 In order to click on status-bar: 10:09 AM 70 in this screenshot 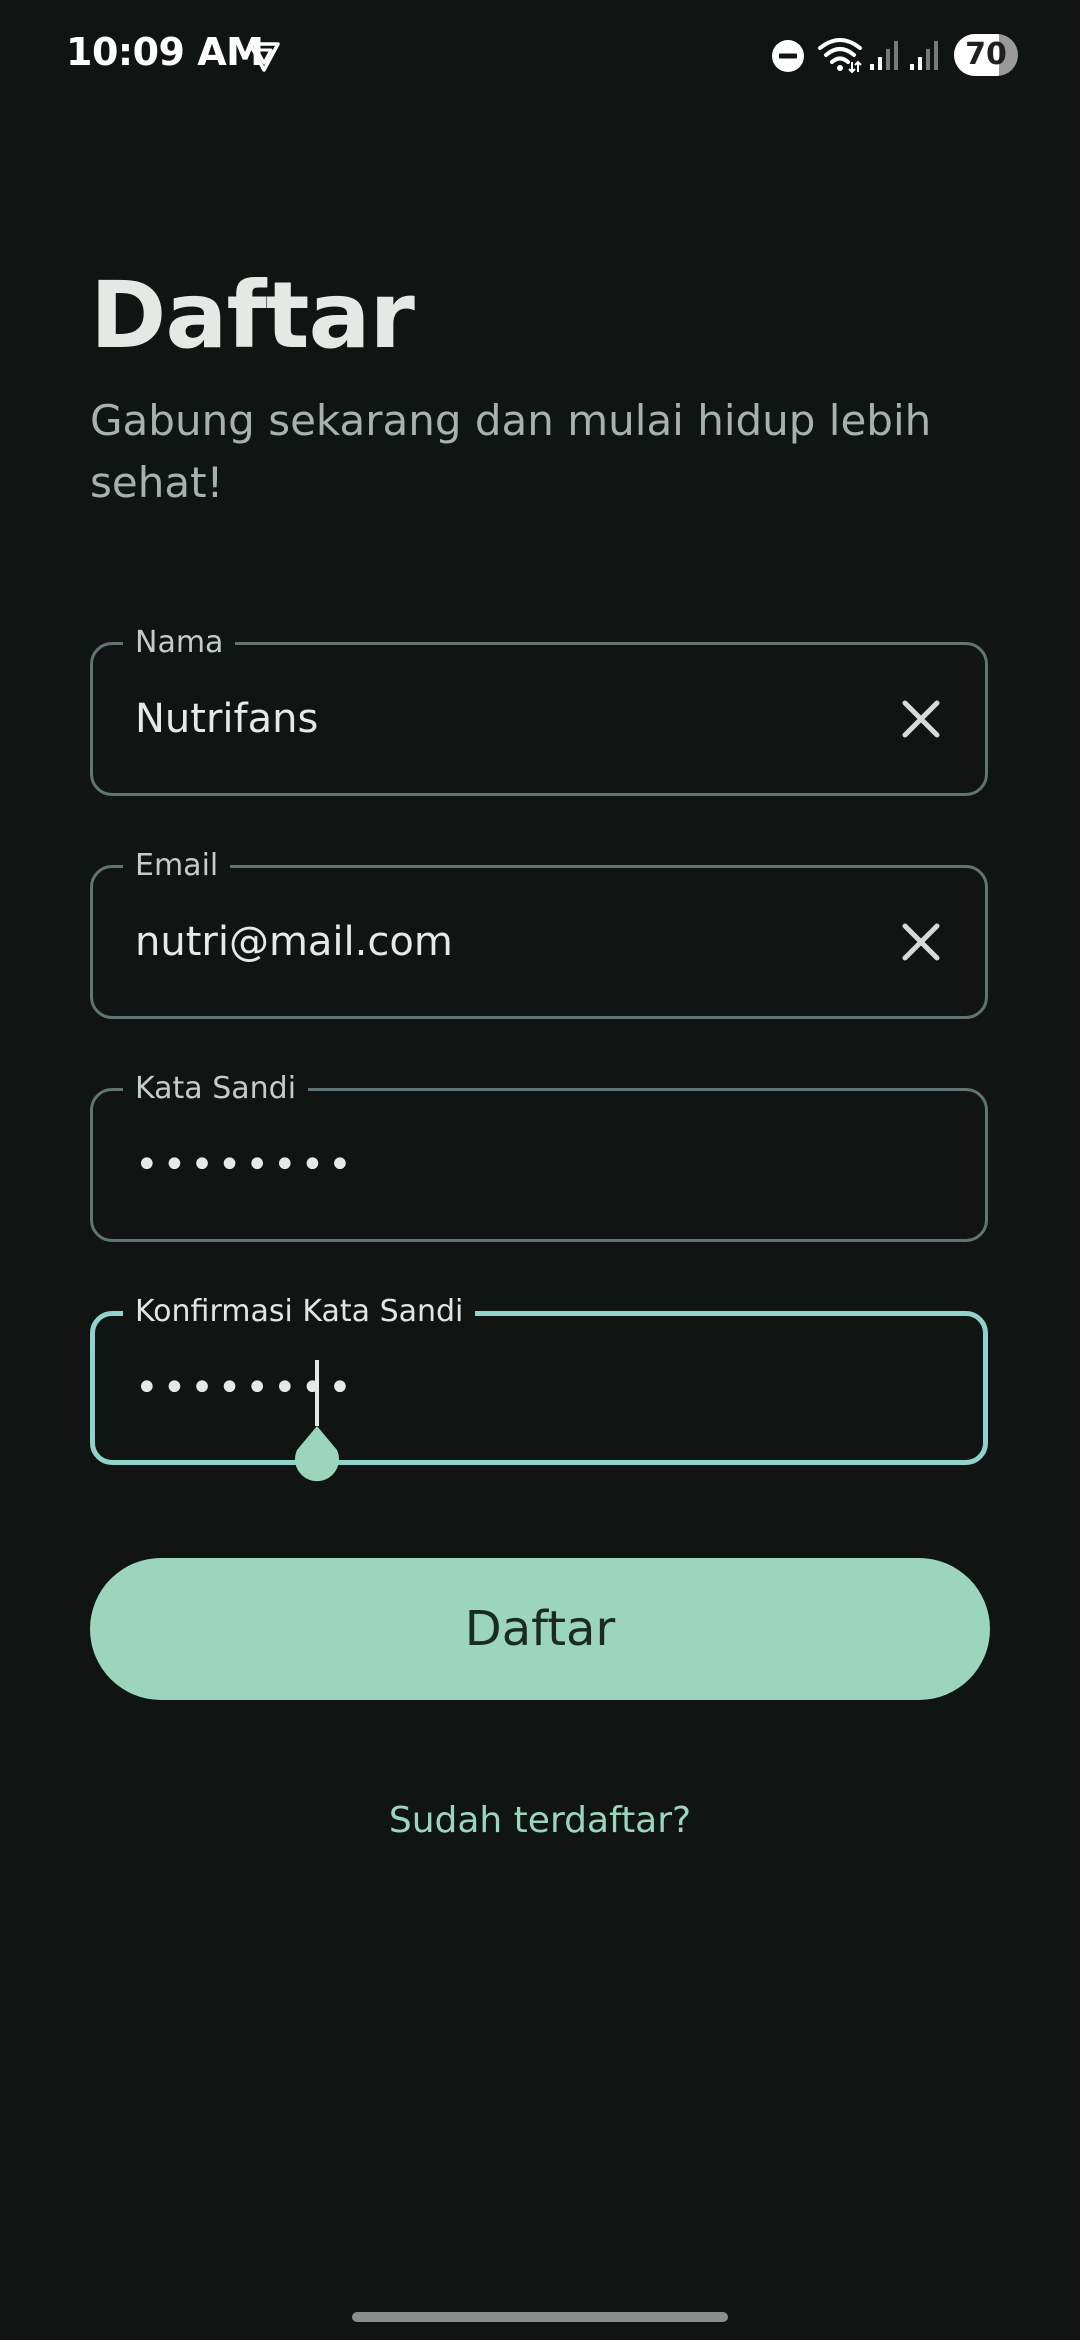, I will do `click(540, 55)`.